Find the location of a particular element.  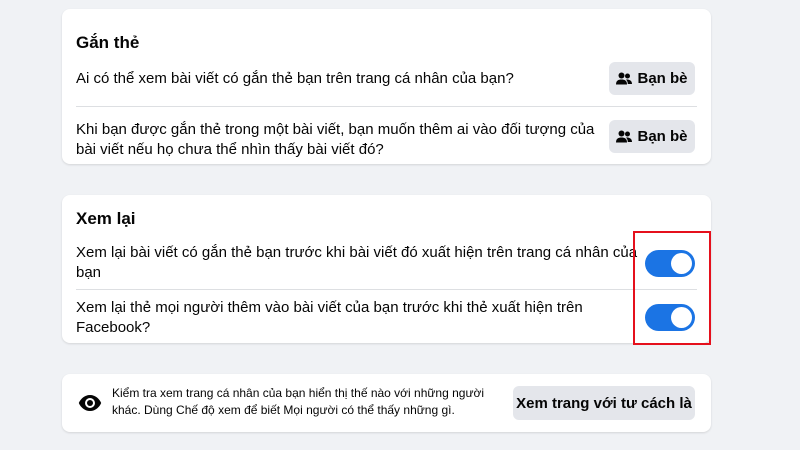

tagging-audience-button-1-label: Bạn bè is located at coordinates (662, 78).